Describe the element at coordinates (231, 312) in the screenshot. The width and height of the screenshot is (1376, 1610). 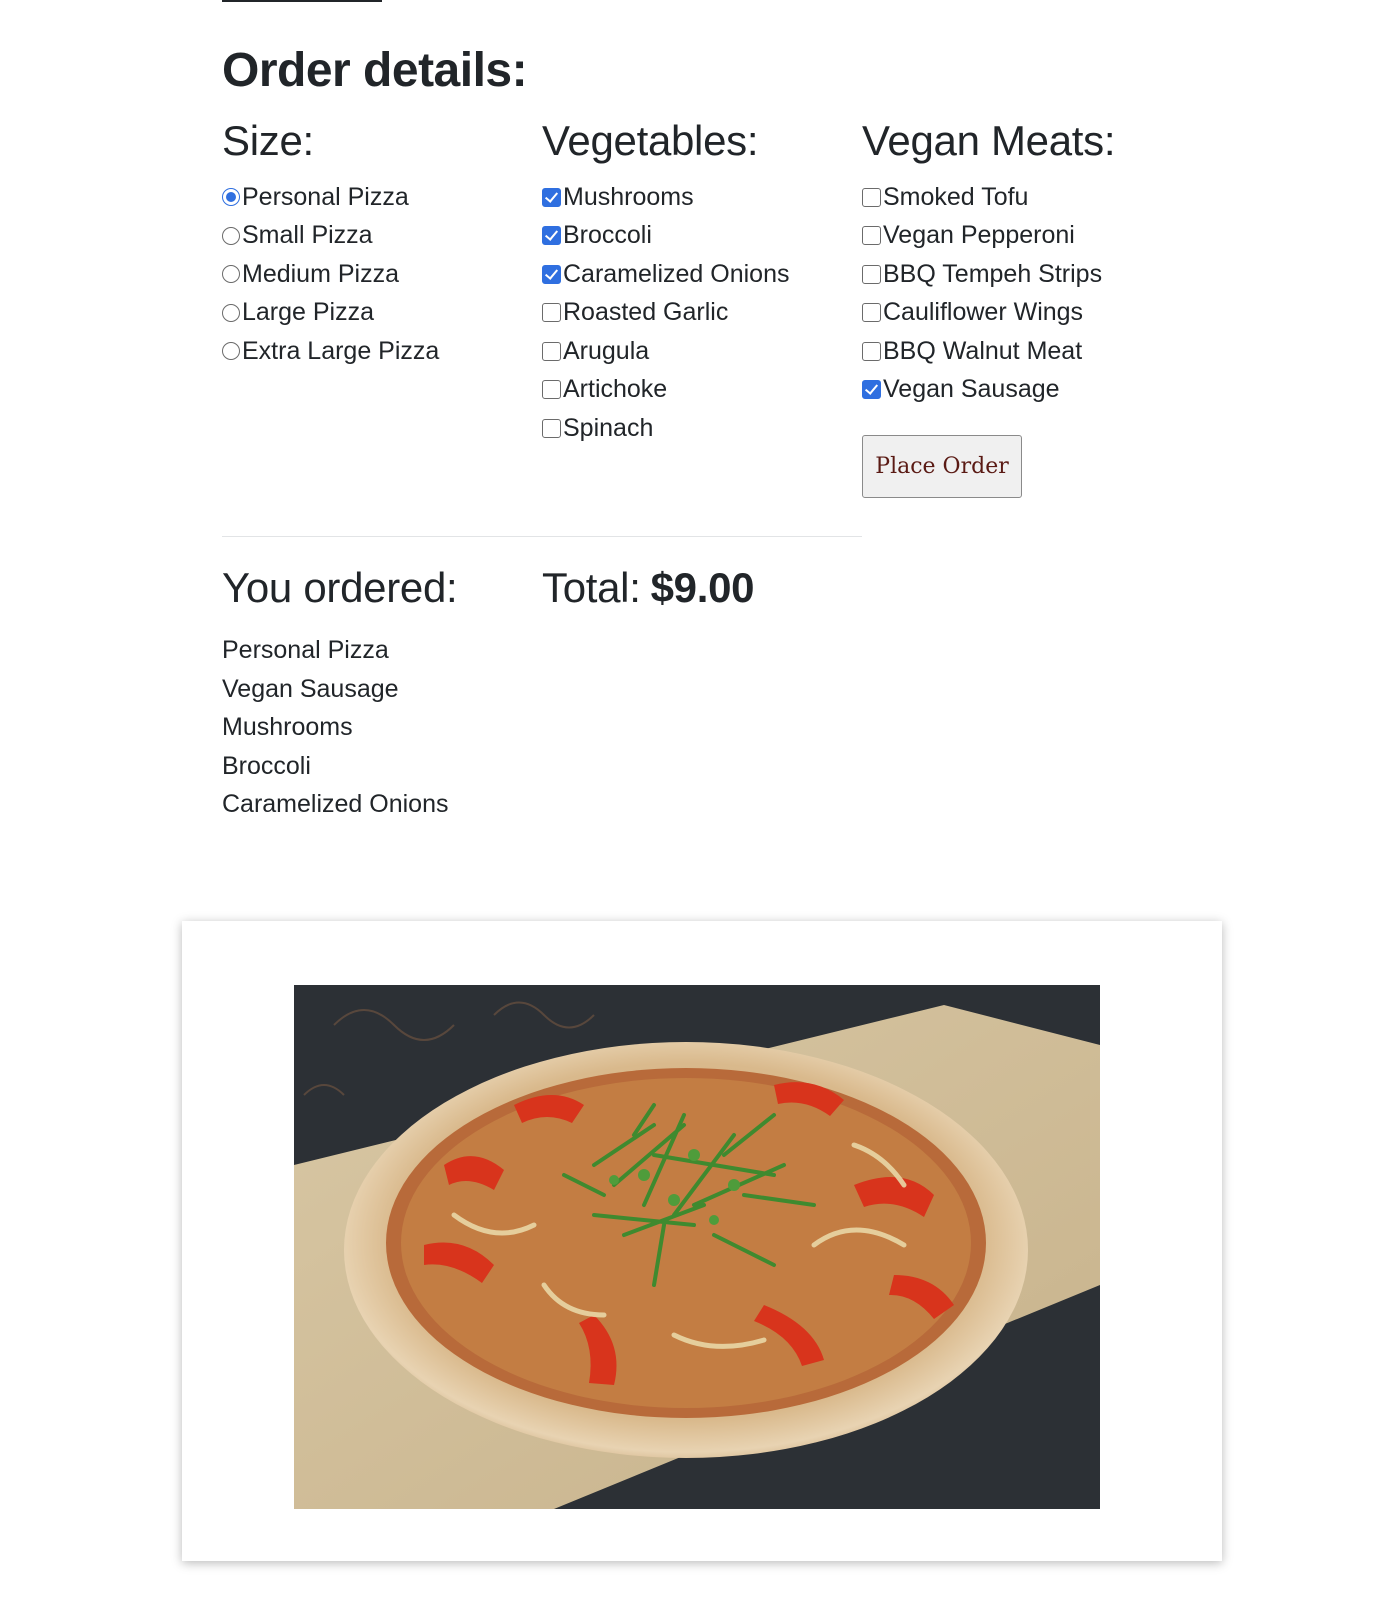
I see `radio-large-pizza` at that location.